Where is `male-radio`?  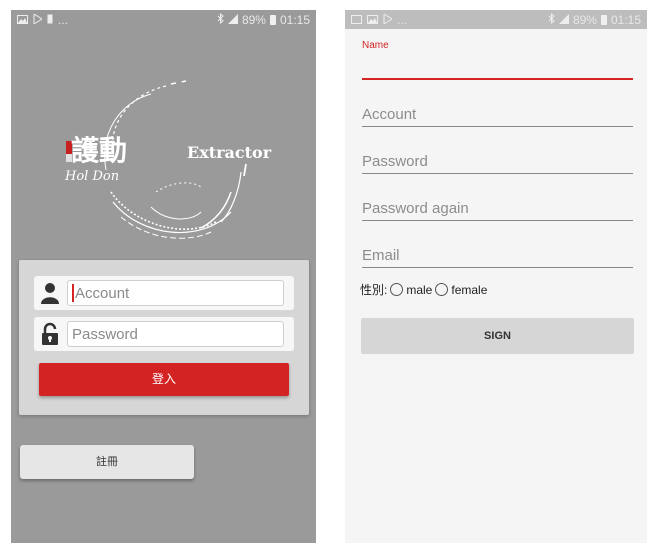
male-radio is located at coordinates (397, 289).